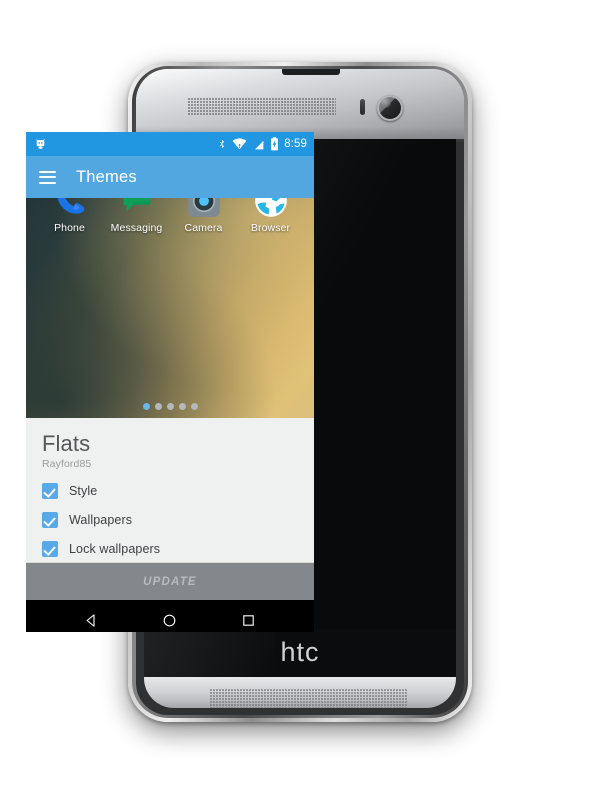  I want to click on dock-app-label: Messaging, so click(136, 228).